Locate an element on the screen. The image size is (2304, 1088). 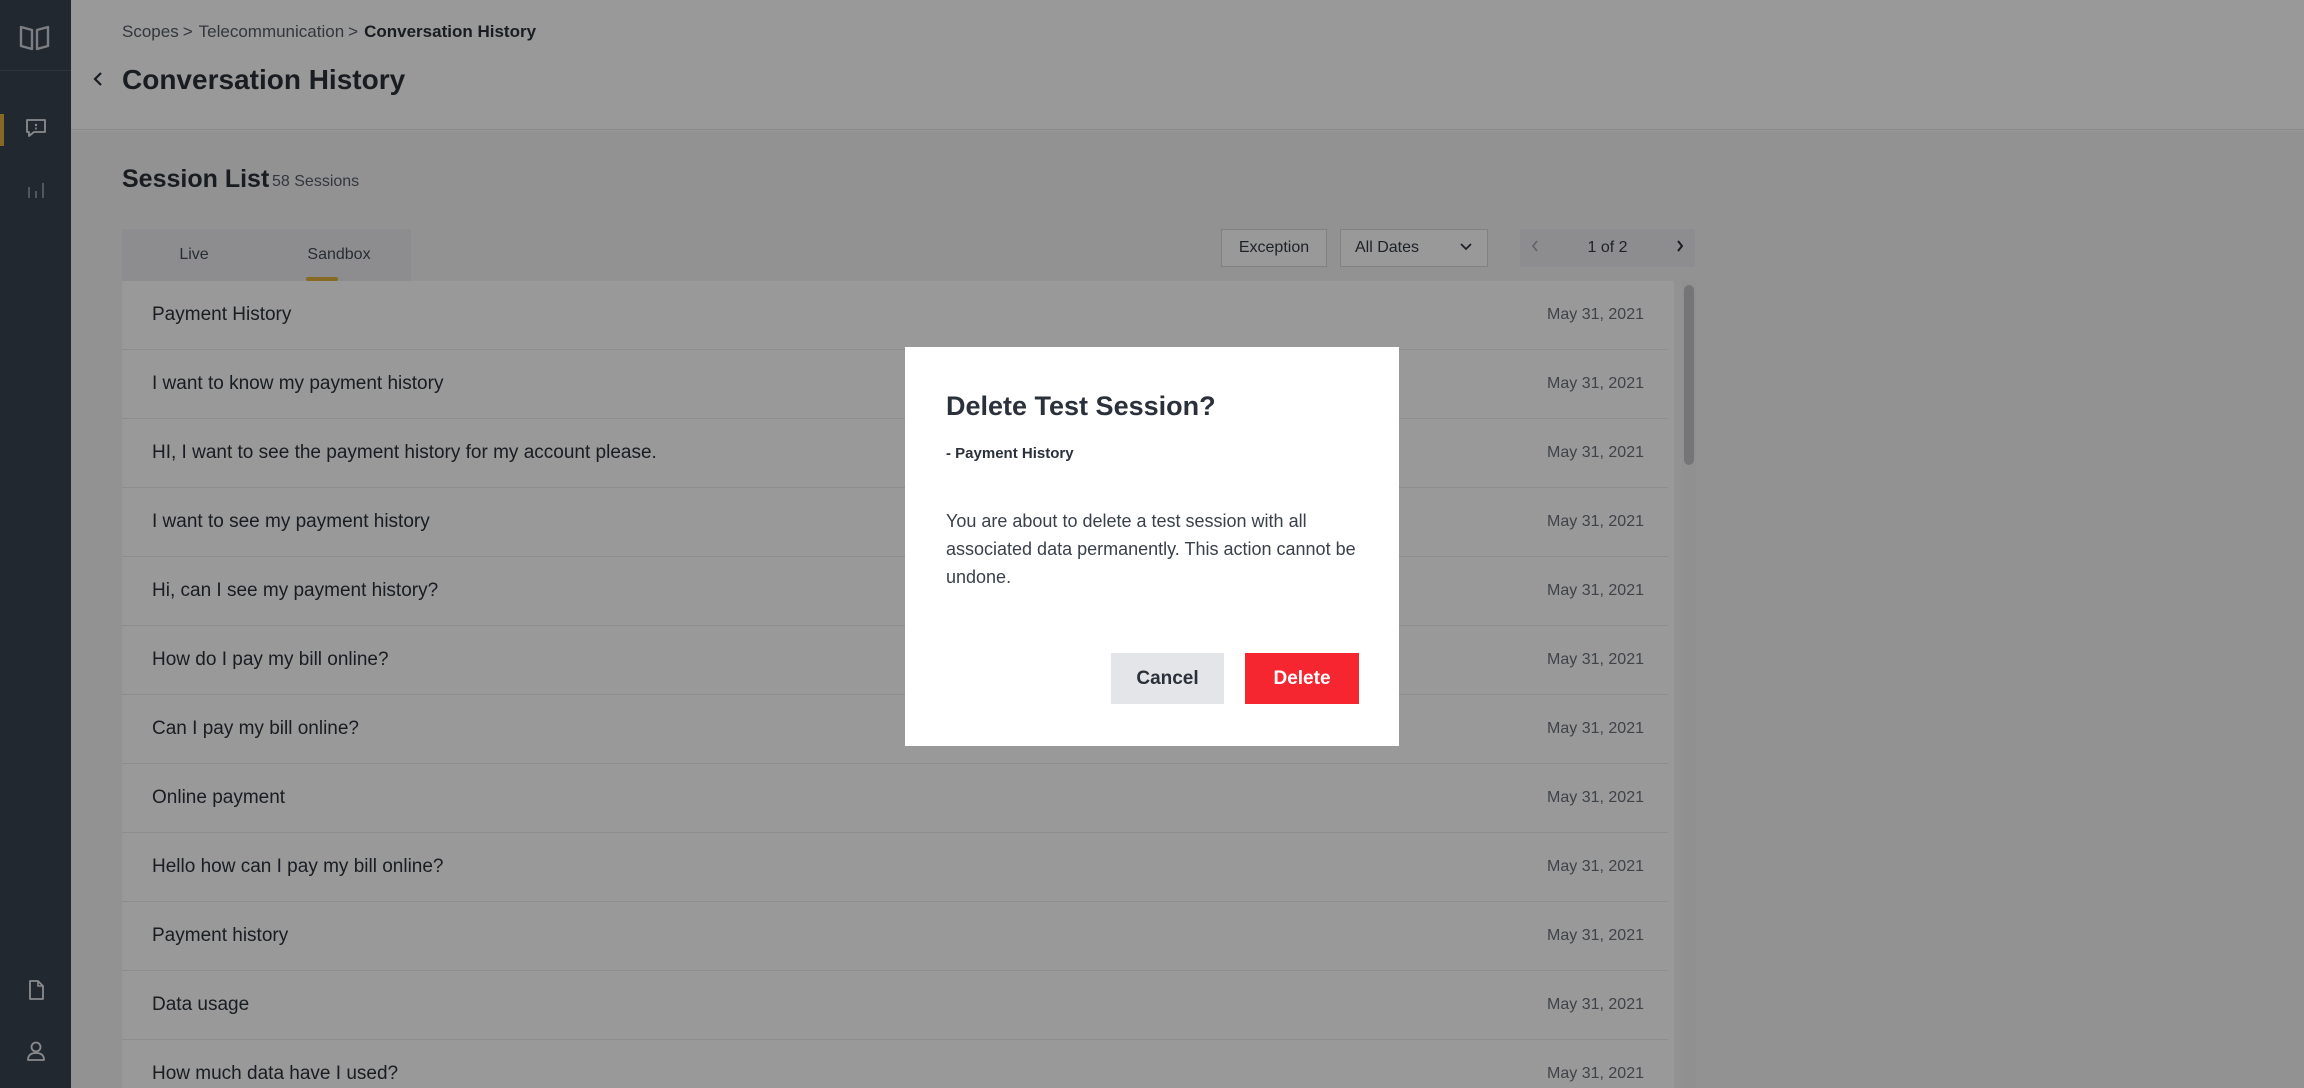
dialog-subtitle: - Payment History is located at coordinates (1010, 453).